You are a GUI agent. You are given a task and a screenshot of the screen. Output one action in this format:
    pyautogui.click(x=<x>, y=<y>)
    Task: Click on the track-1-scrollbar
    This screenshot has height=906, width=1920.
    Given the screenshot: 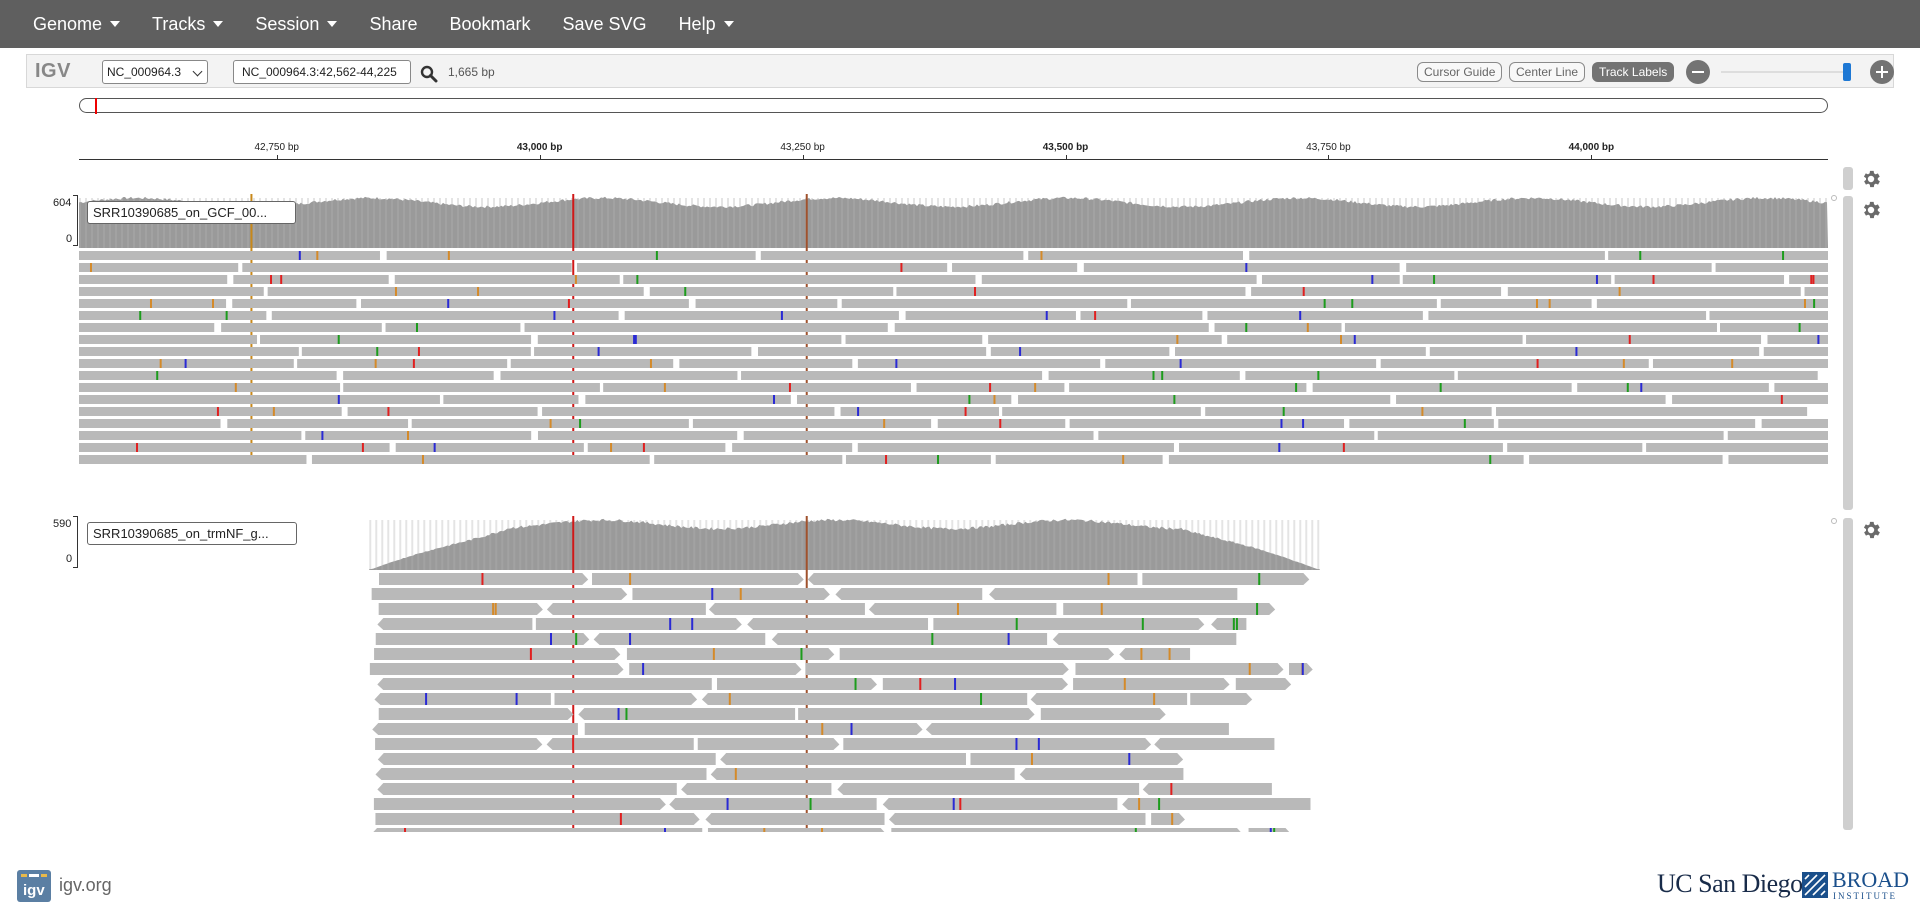 What is the action you would take?
    pyautogui.click(x=1848, y=353)
    